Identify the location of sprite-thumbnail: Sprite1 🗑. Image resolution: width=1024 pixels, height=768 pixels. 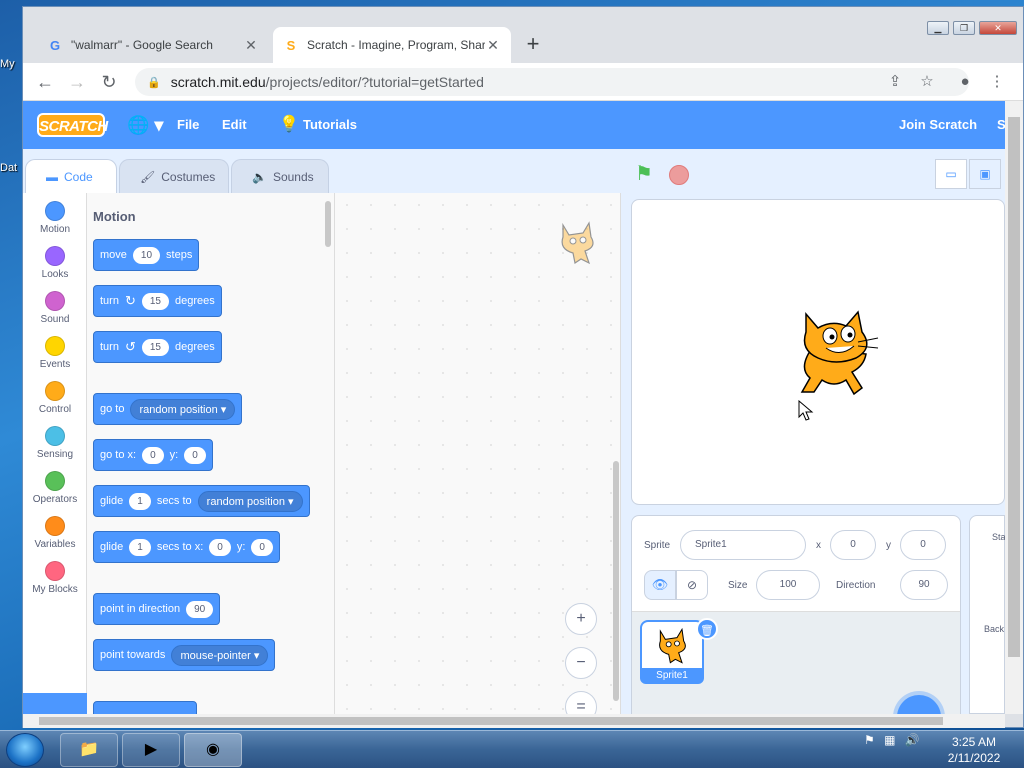
(679, 651).